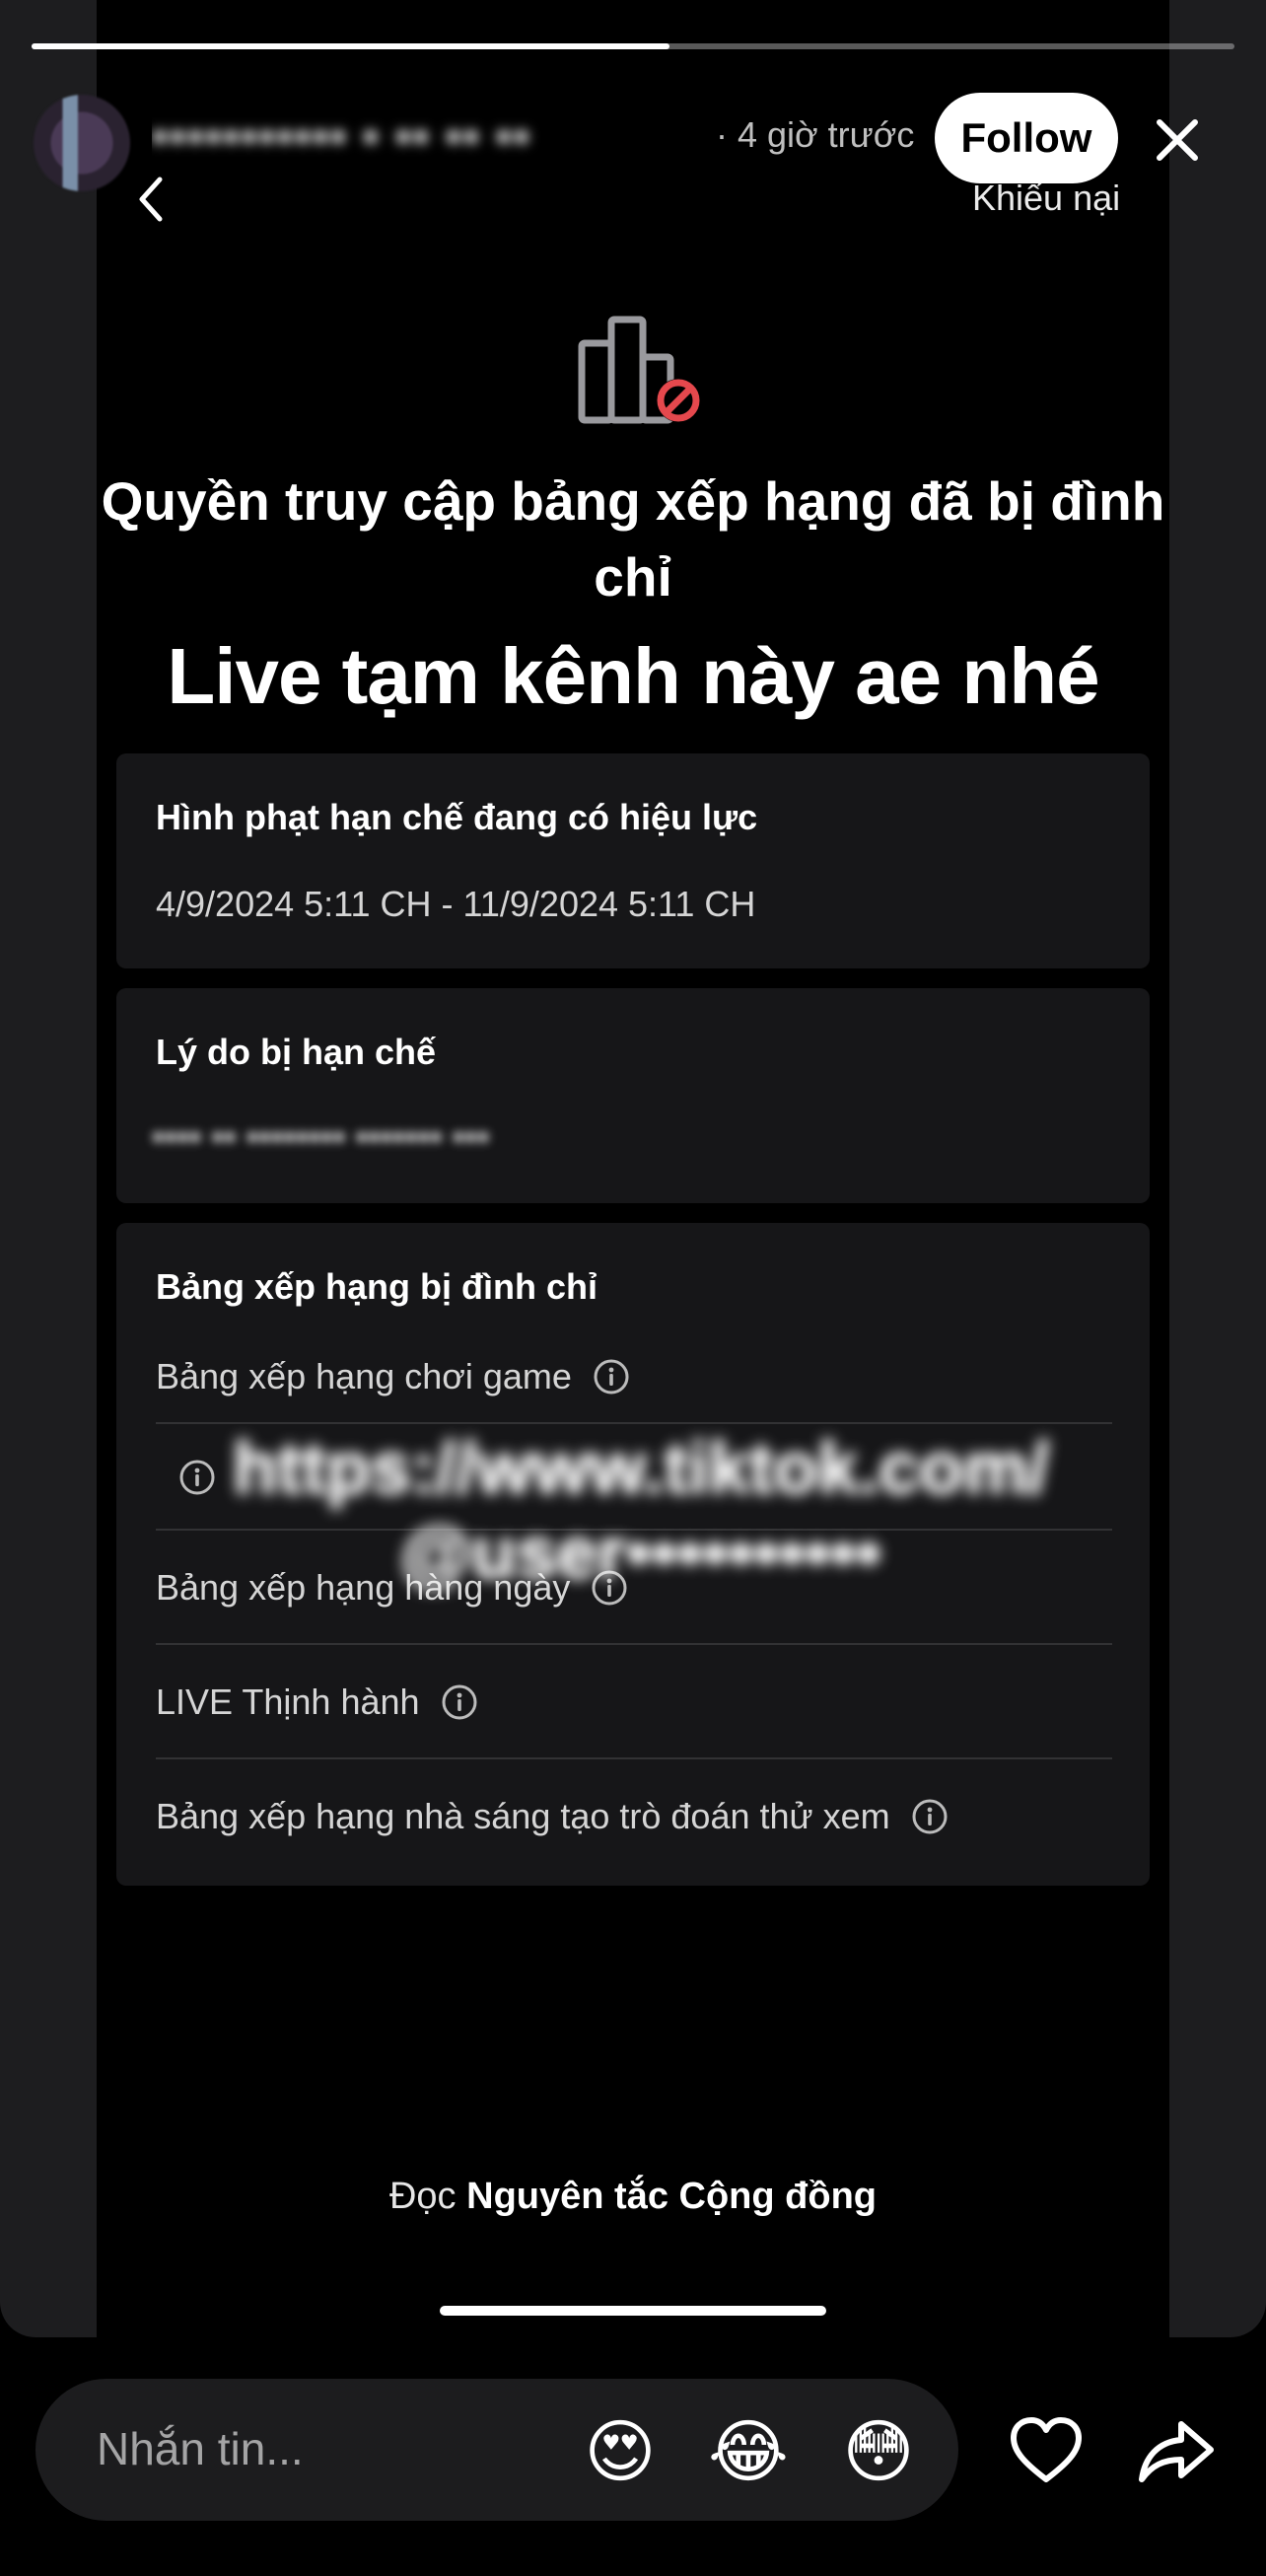 Image resolution: width=1266 pixels, height=2576 pixels. I want to click on penalty-dates: 4/9/2024 5:11 CH - 11/9/2024 5:11 CH, so click(456, 904).